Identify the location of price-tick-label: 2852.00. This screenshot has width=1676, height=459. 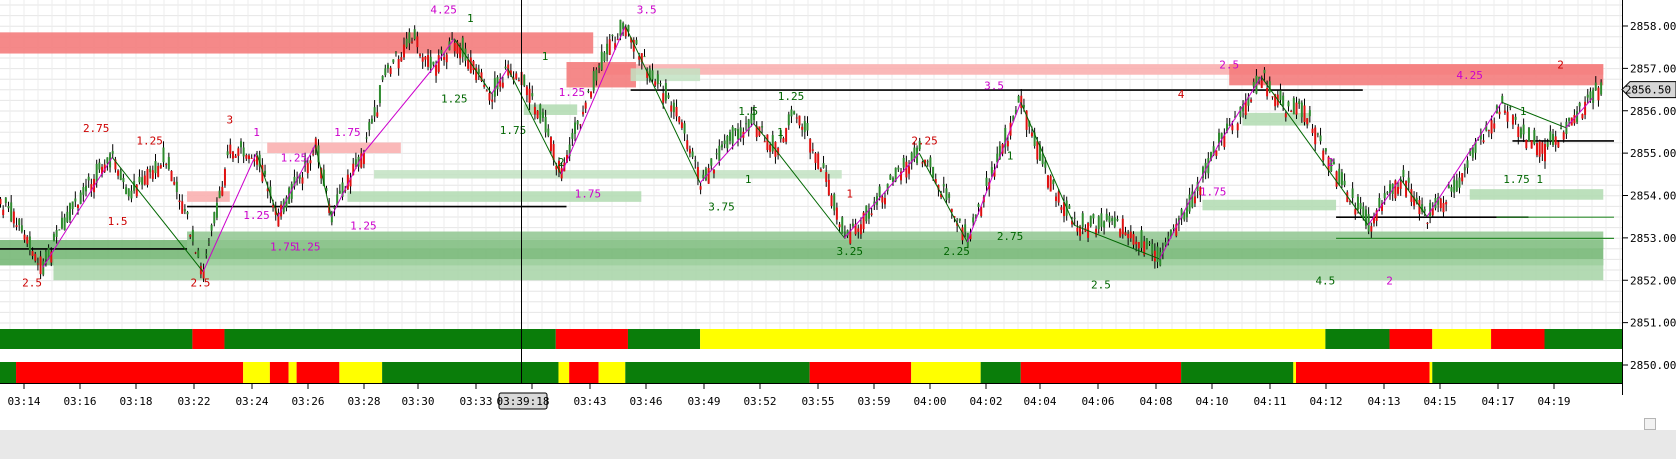
(1653, 280).